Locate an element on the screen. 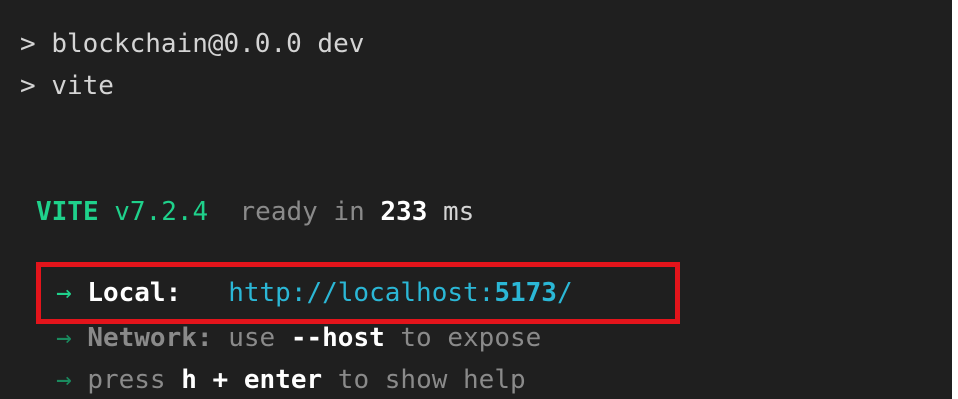 The width and height of the screenshot is (958, 399). command-line: > vite is located at coordinates (67, 86).